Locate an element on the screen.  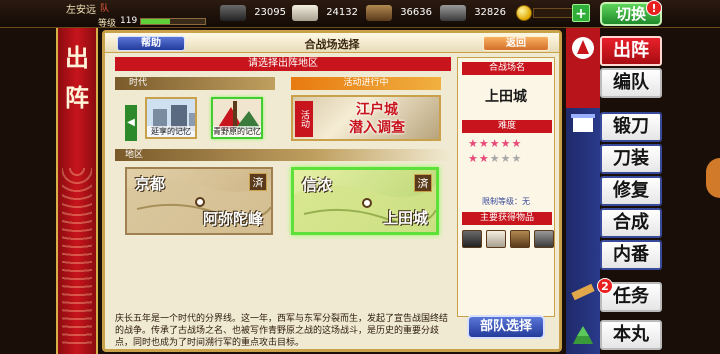
exp-fill is located at coordinates (155, 21).